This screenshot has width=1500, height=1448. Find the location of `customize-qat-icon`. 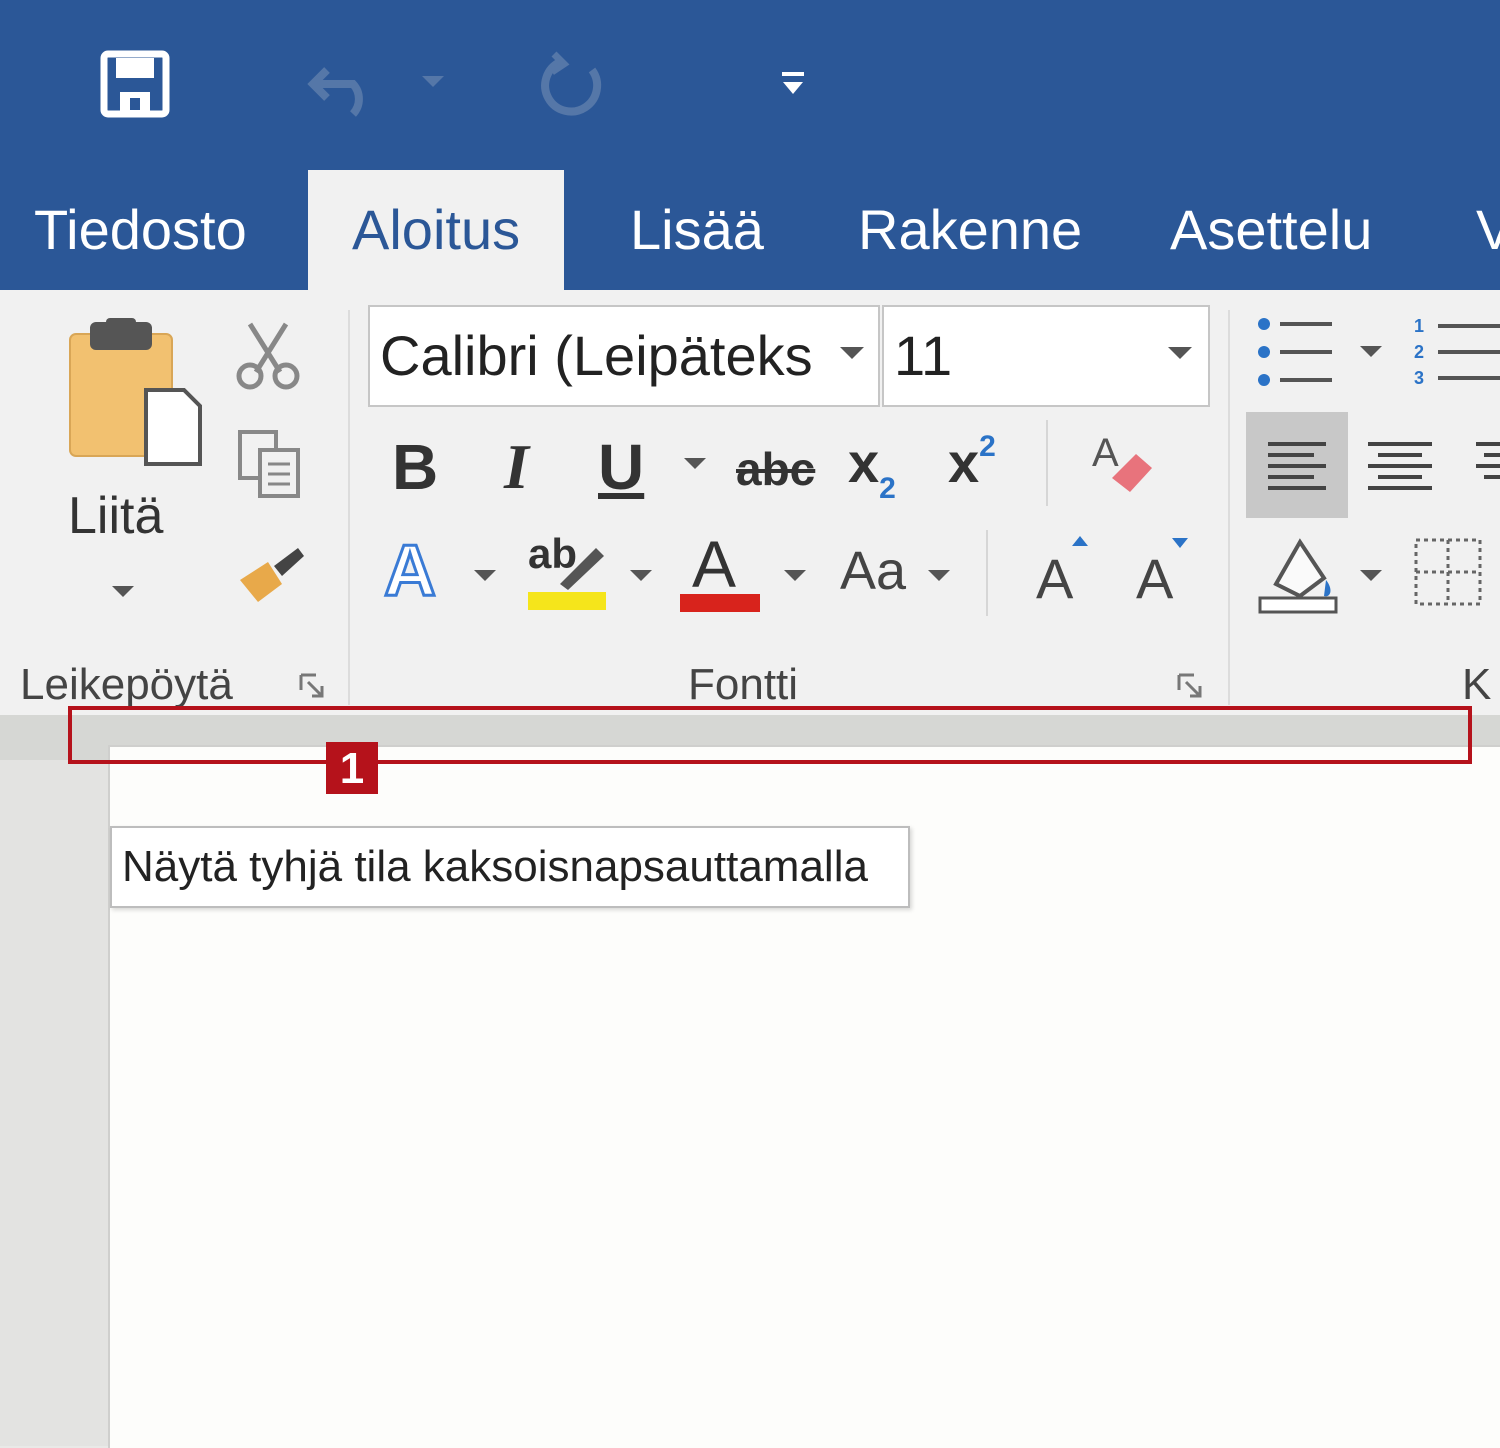

customize-qat-icon is located at coordinates (793, 84).